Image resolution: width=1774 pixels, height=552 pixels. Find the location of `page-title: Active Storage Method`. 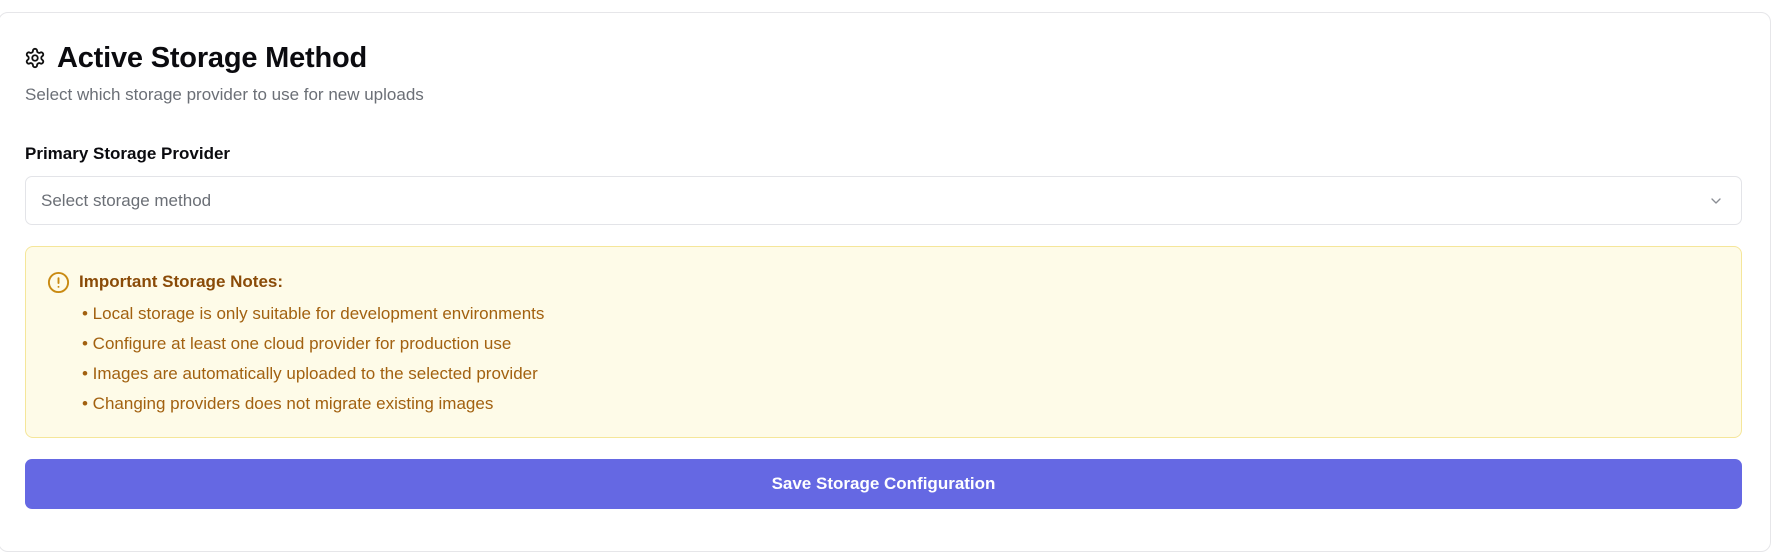

page-title: Active Storage Method is located at coordinates (212, 58).